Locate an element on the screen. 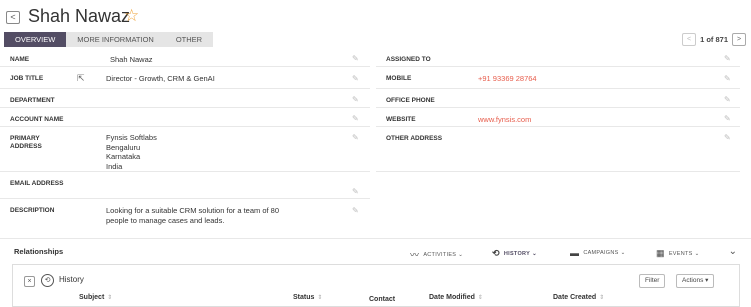 Image resolution: width=751 pixels, height=307 pixels. address-line: India is located at coordinates (114, 166).